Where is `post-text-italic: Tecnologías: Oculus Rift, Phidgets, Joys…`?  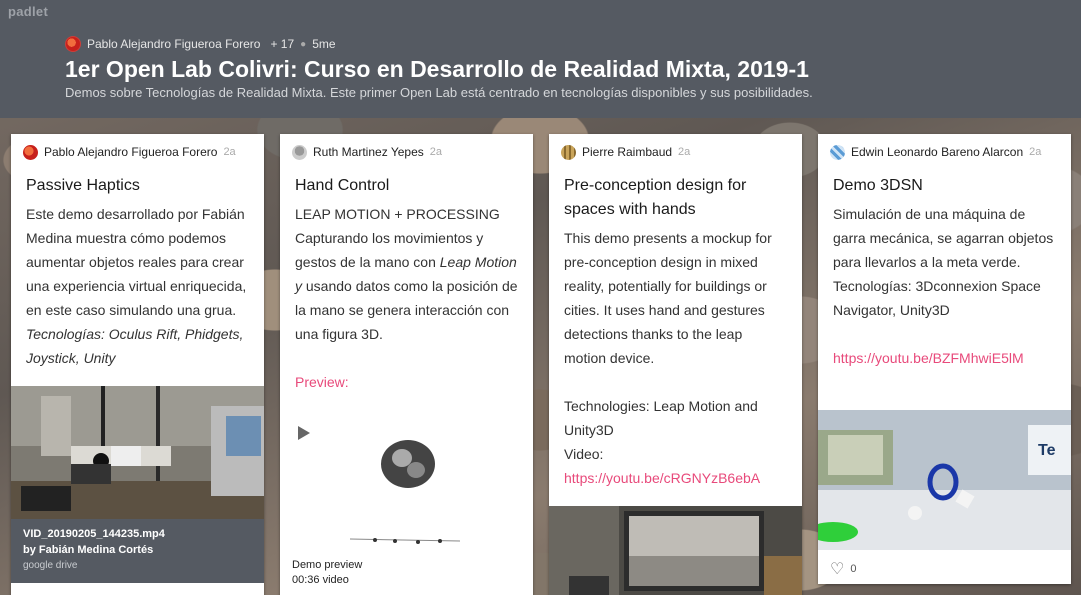
post-text-italic: Tecnologías: Oculus Rift, Phidgets, Joys… is located at coordinates (135, 346).